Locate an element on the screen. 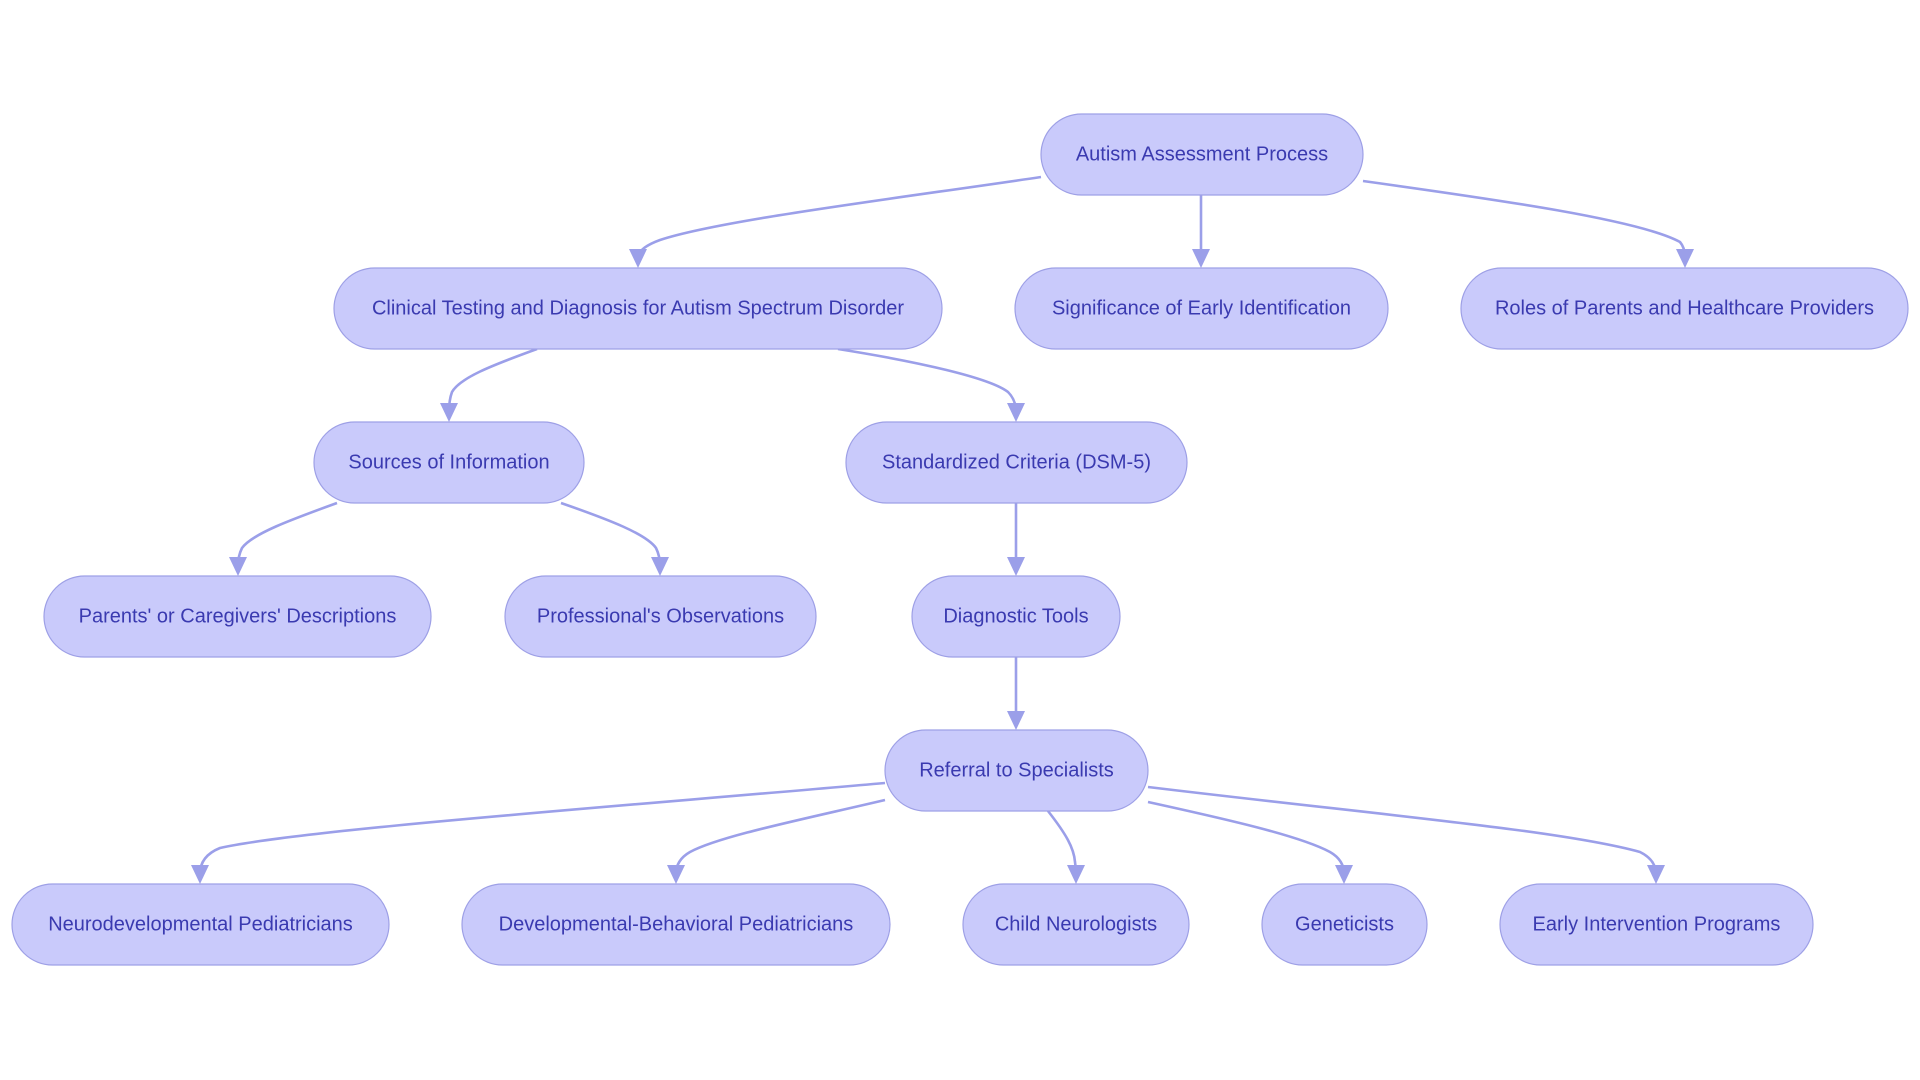  edge-referral-to-geneticists is located at coordinates (1250, 842).